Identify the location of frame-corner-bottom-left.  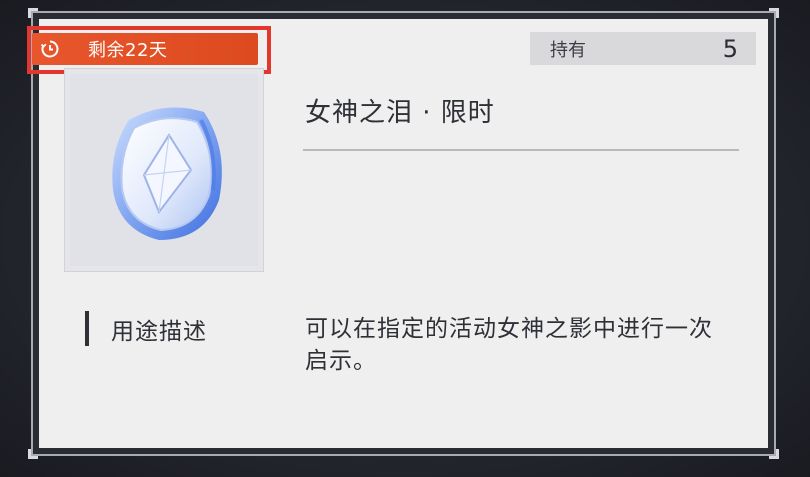
(33, 454).